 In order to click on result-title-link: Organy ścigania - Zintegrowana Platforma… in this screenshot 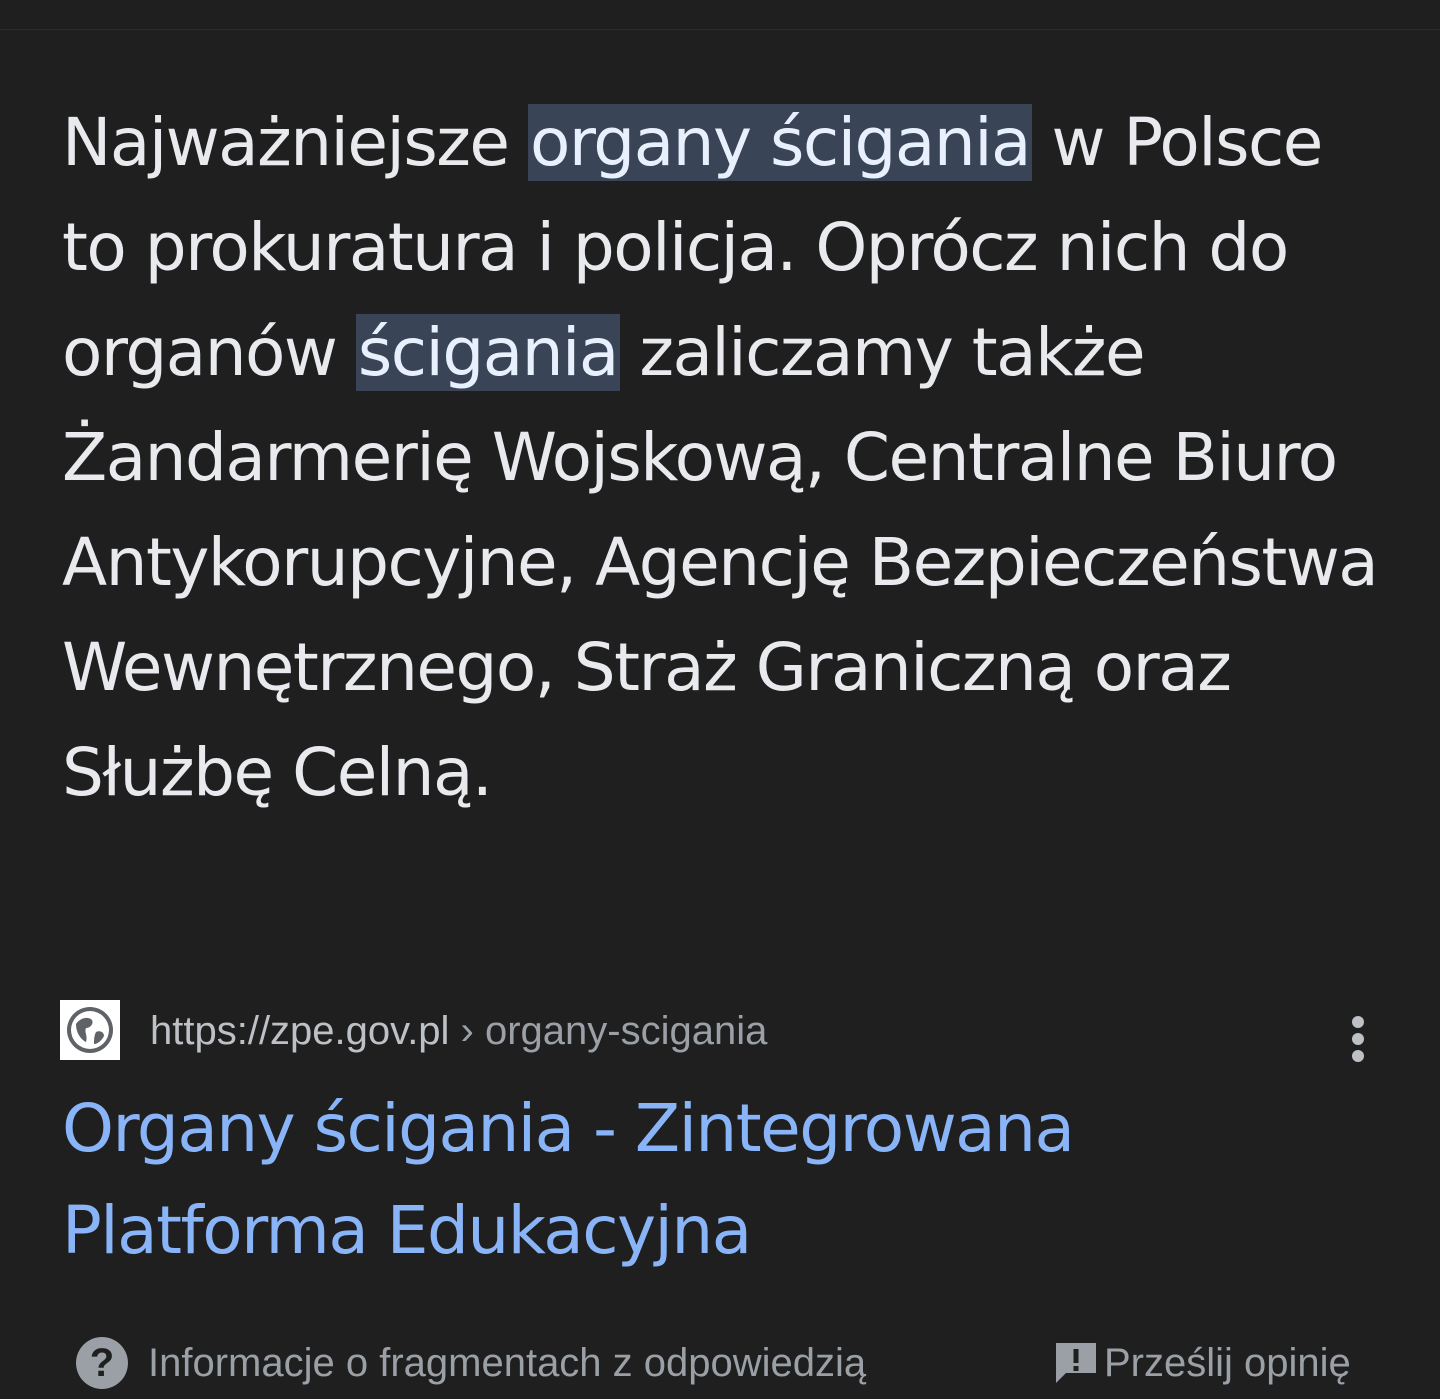, I will do `click(712, 1180)`.